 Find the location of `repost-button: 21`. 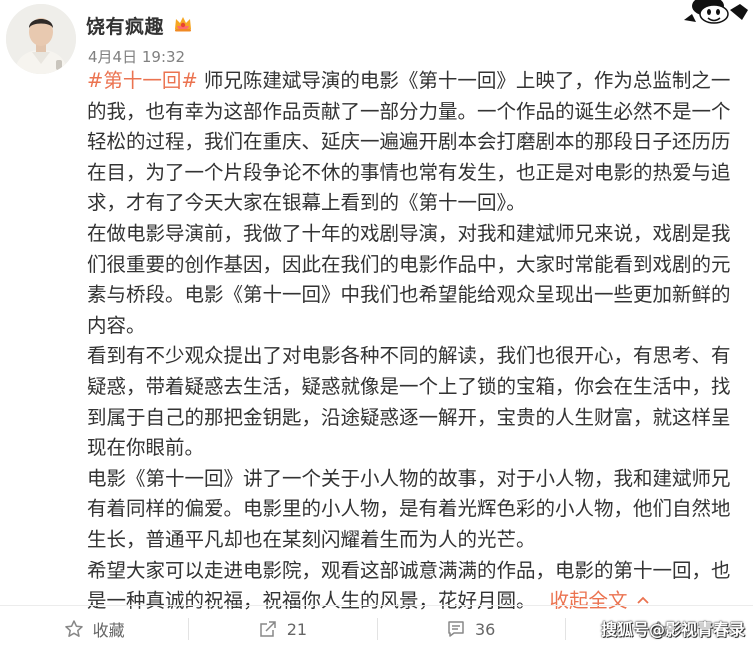

repost-button: 21 is located at coordinates (282, 629).